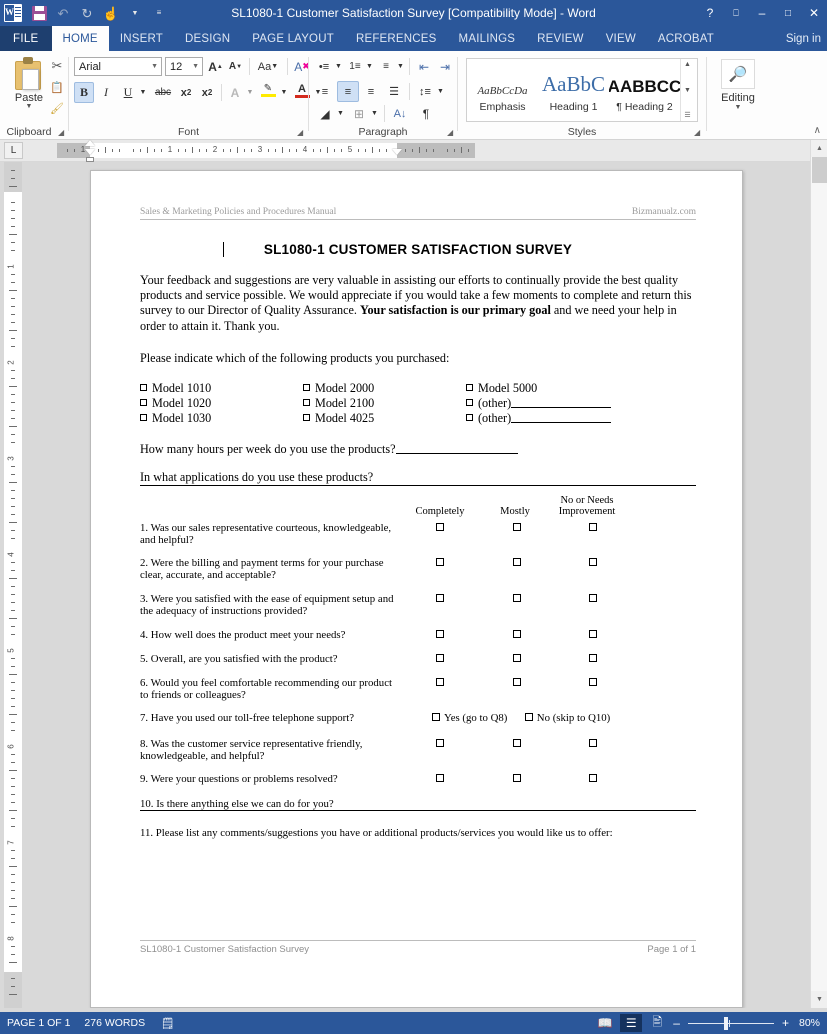 This screenshot has height=1034, width=827. Describe the element at coordinates (450, 132) in the screenshot. I see `paragraph-dialog-launcher: ◢` at that location.